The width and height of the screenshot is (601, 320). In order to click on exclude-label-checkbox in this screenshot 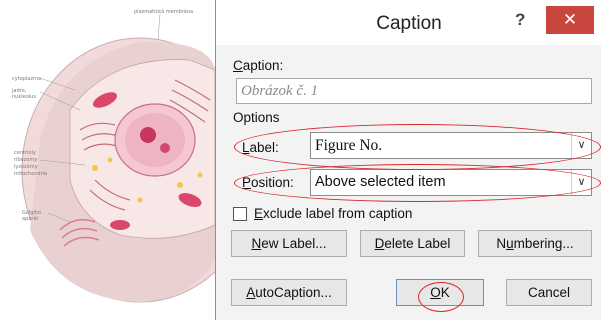, I will do `click(240, 214)`.